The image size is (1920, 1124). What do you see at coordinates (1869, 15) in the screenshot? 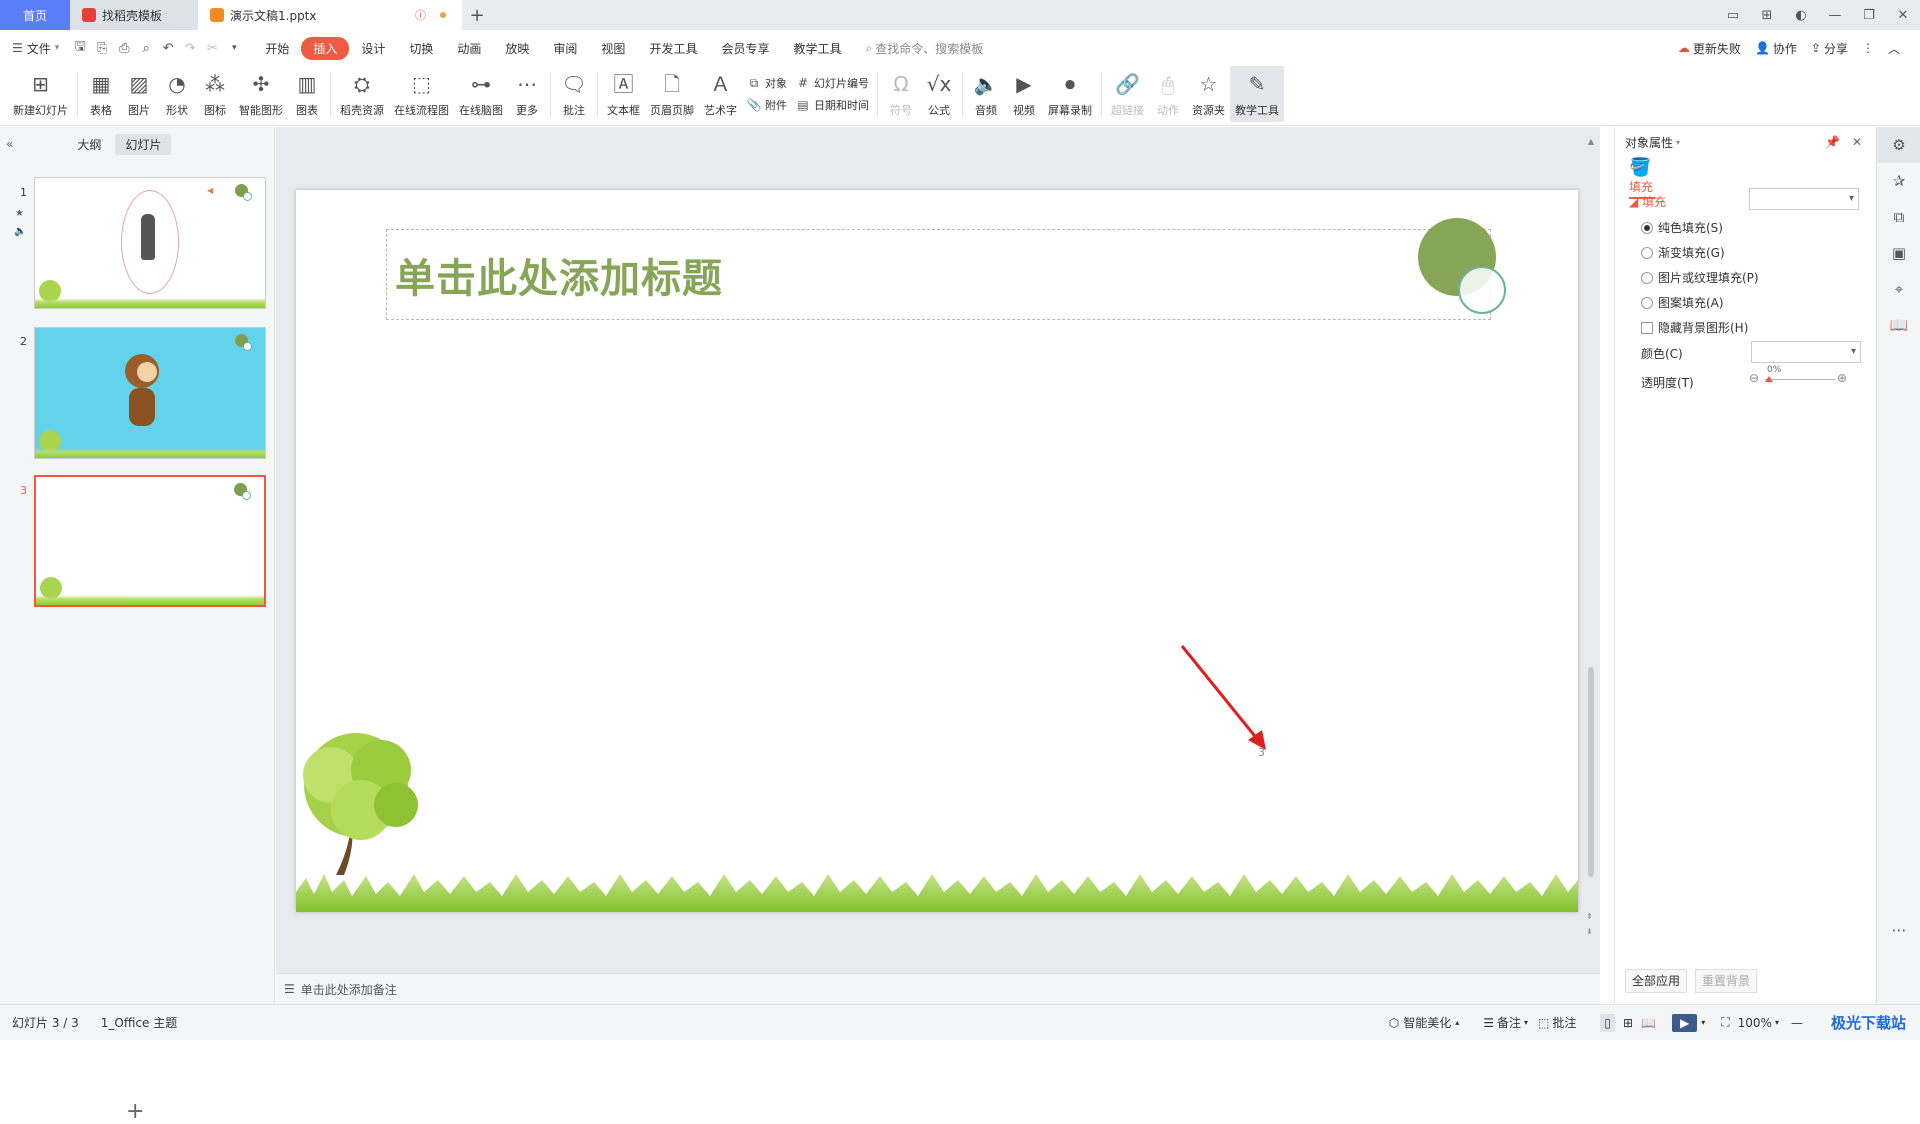
I see `restore-icon: ❐` at bounding box center [1869, 15].